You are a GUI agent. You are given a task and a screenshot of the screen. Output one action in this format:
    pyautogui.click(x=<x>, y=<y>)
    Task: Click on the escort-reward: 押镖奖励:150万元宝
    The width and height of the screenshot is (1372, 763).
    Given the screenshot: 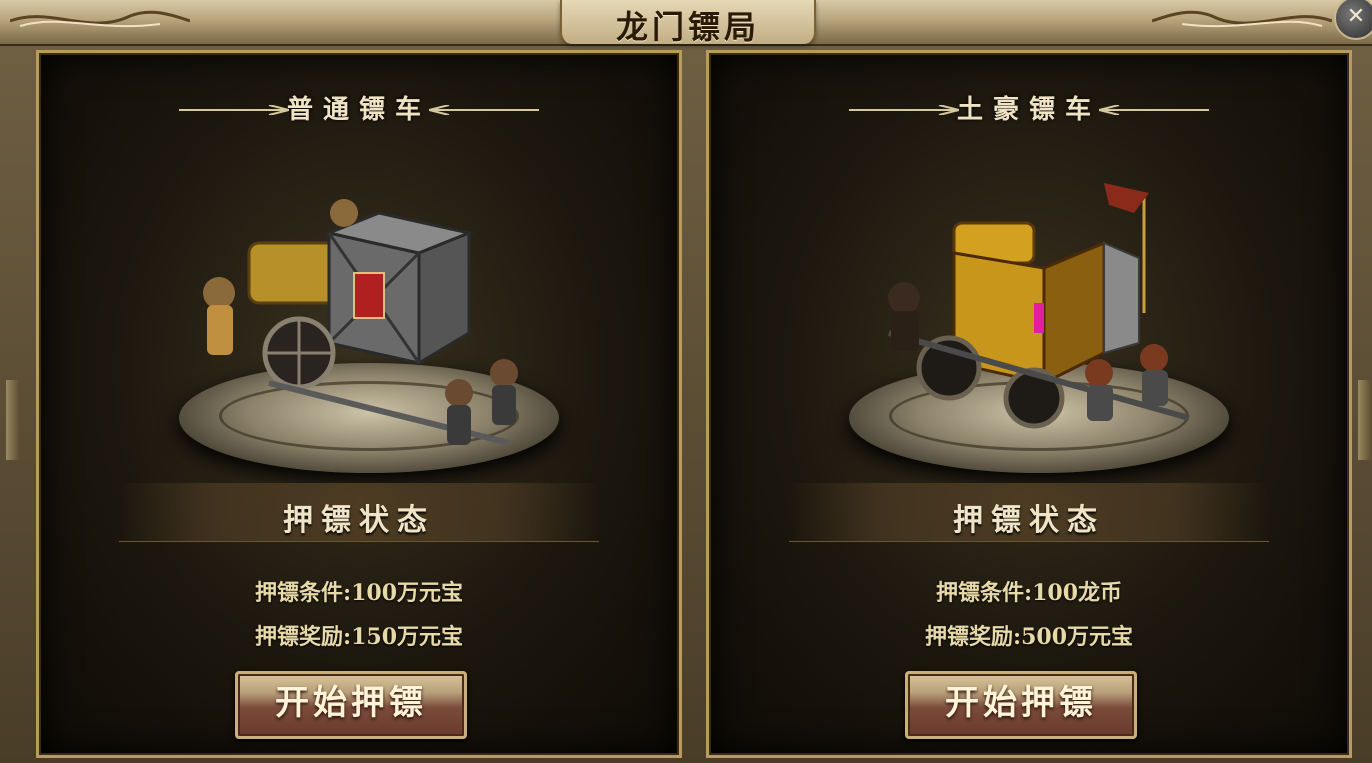 What is the action you would take?
    pyautogui.click(x=359, y=637)
    